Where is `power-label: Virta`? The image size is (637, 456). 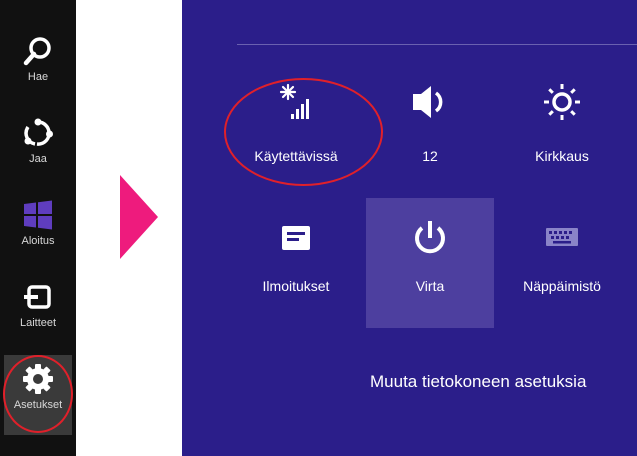 power-label: Virta is located at coordinates (430, 286).